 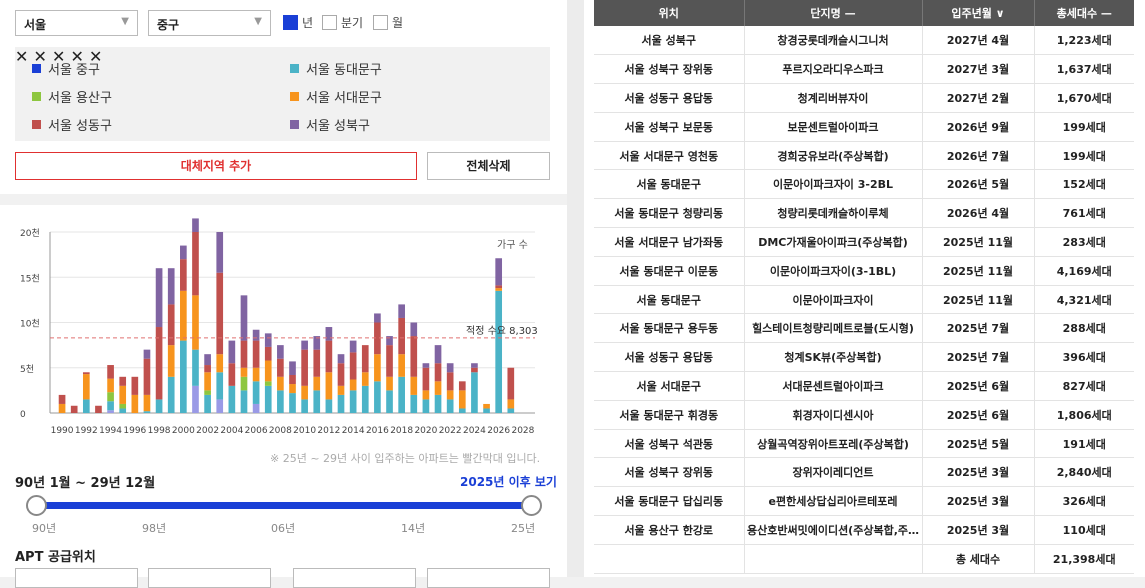 I want to click on period-month-checkbox: 월, so click(x=388, y=22).